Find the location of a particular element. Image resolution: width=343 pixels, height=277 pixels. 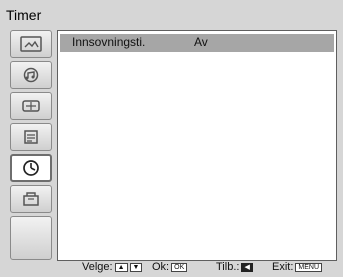

menu-row-label: Innsovningsti. is located at coordinates (109, 42).